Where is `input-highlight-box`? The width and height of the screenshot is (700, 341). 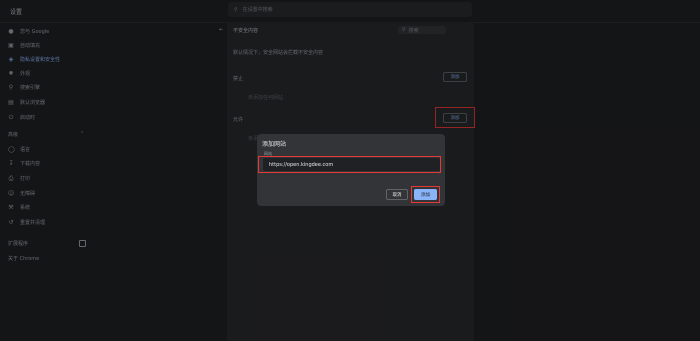
input-highlight-box is located at coordinates (349, 164).